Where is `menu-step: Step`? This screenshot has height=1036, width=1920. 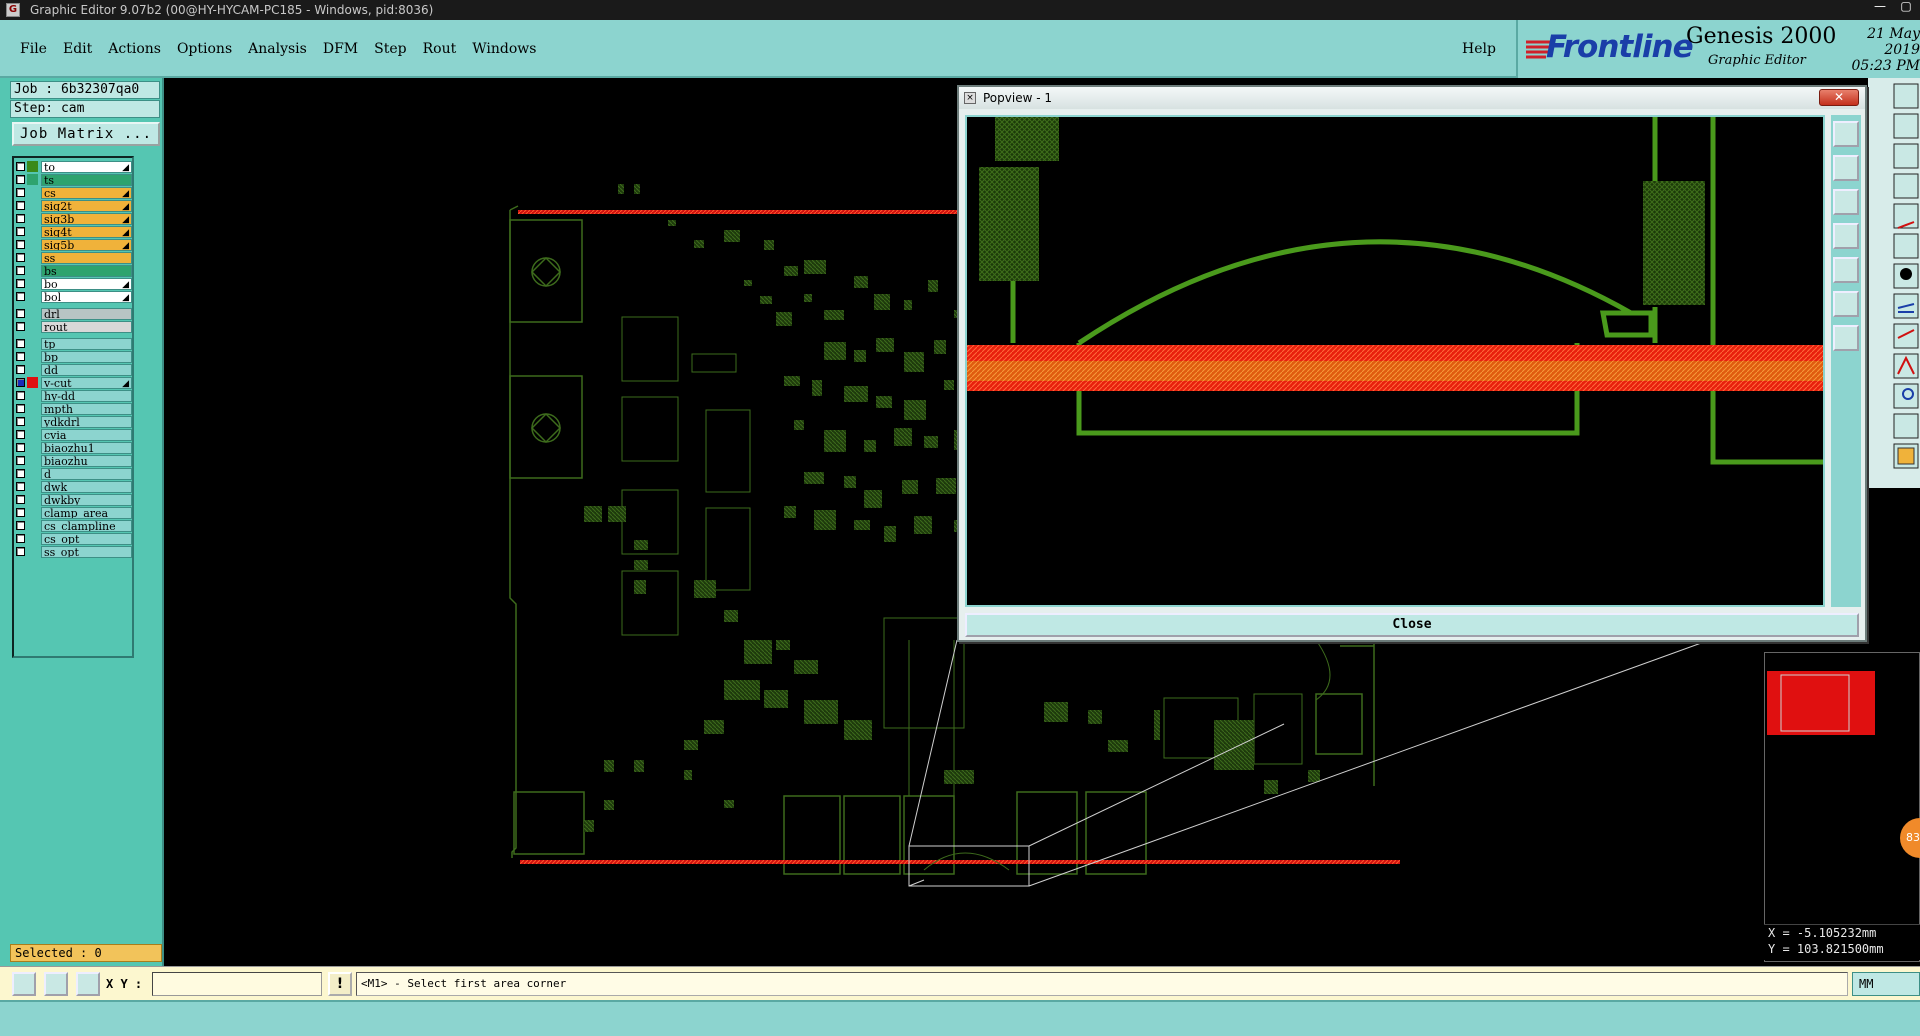 menu-step: Step is located at coordinates (390, 49).